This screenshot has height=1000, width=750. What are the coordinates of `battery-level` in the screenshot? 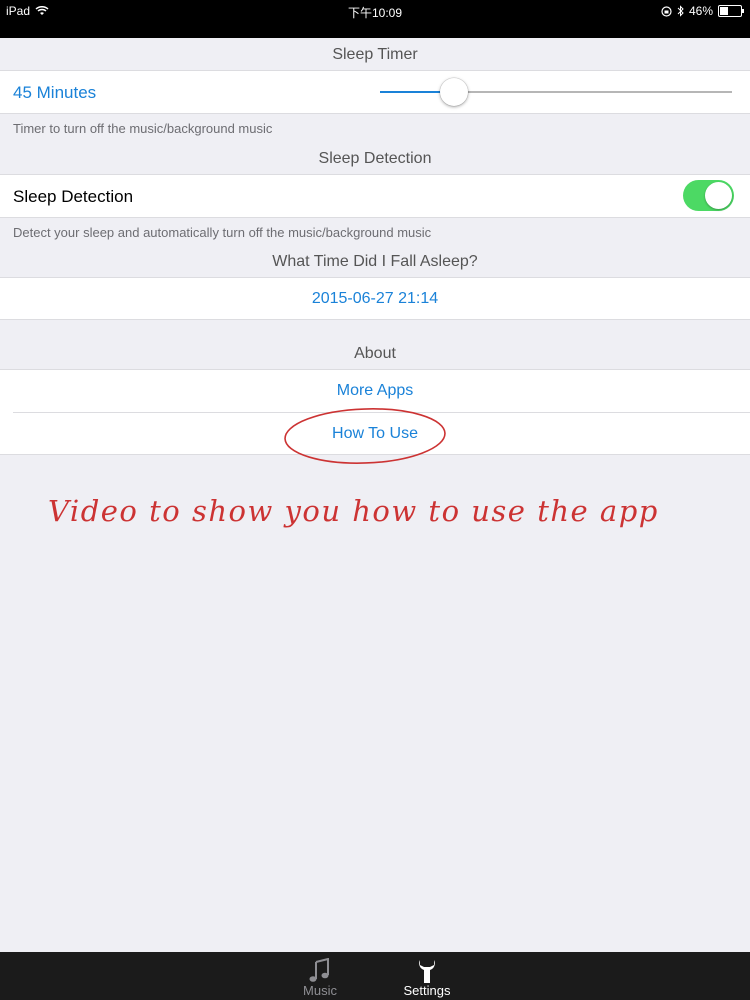 It's located at (724, 11).